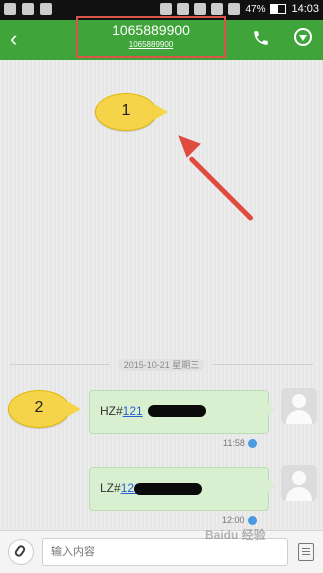 The width and height of the screenshot is (323, 573). I want to click on annotation-arrow-head, so click(186, 143).